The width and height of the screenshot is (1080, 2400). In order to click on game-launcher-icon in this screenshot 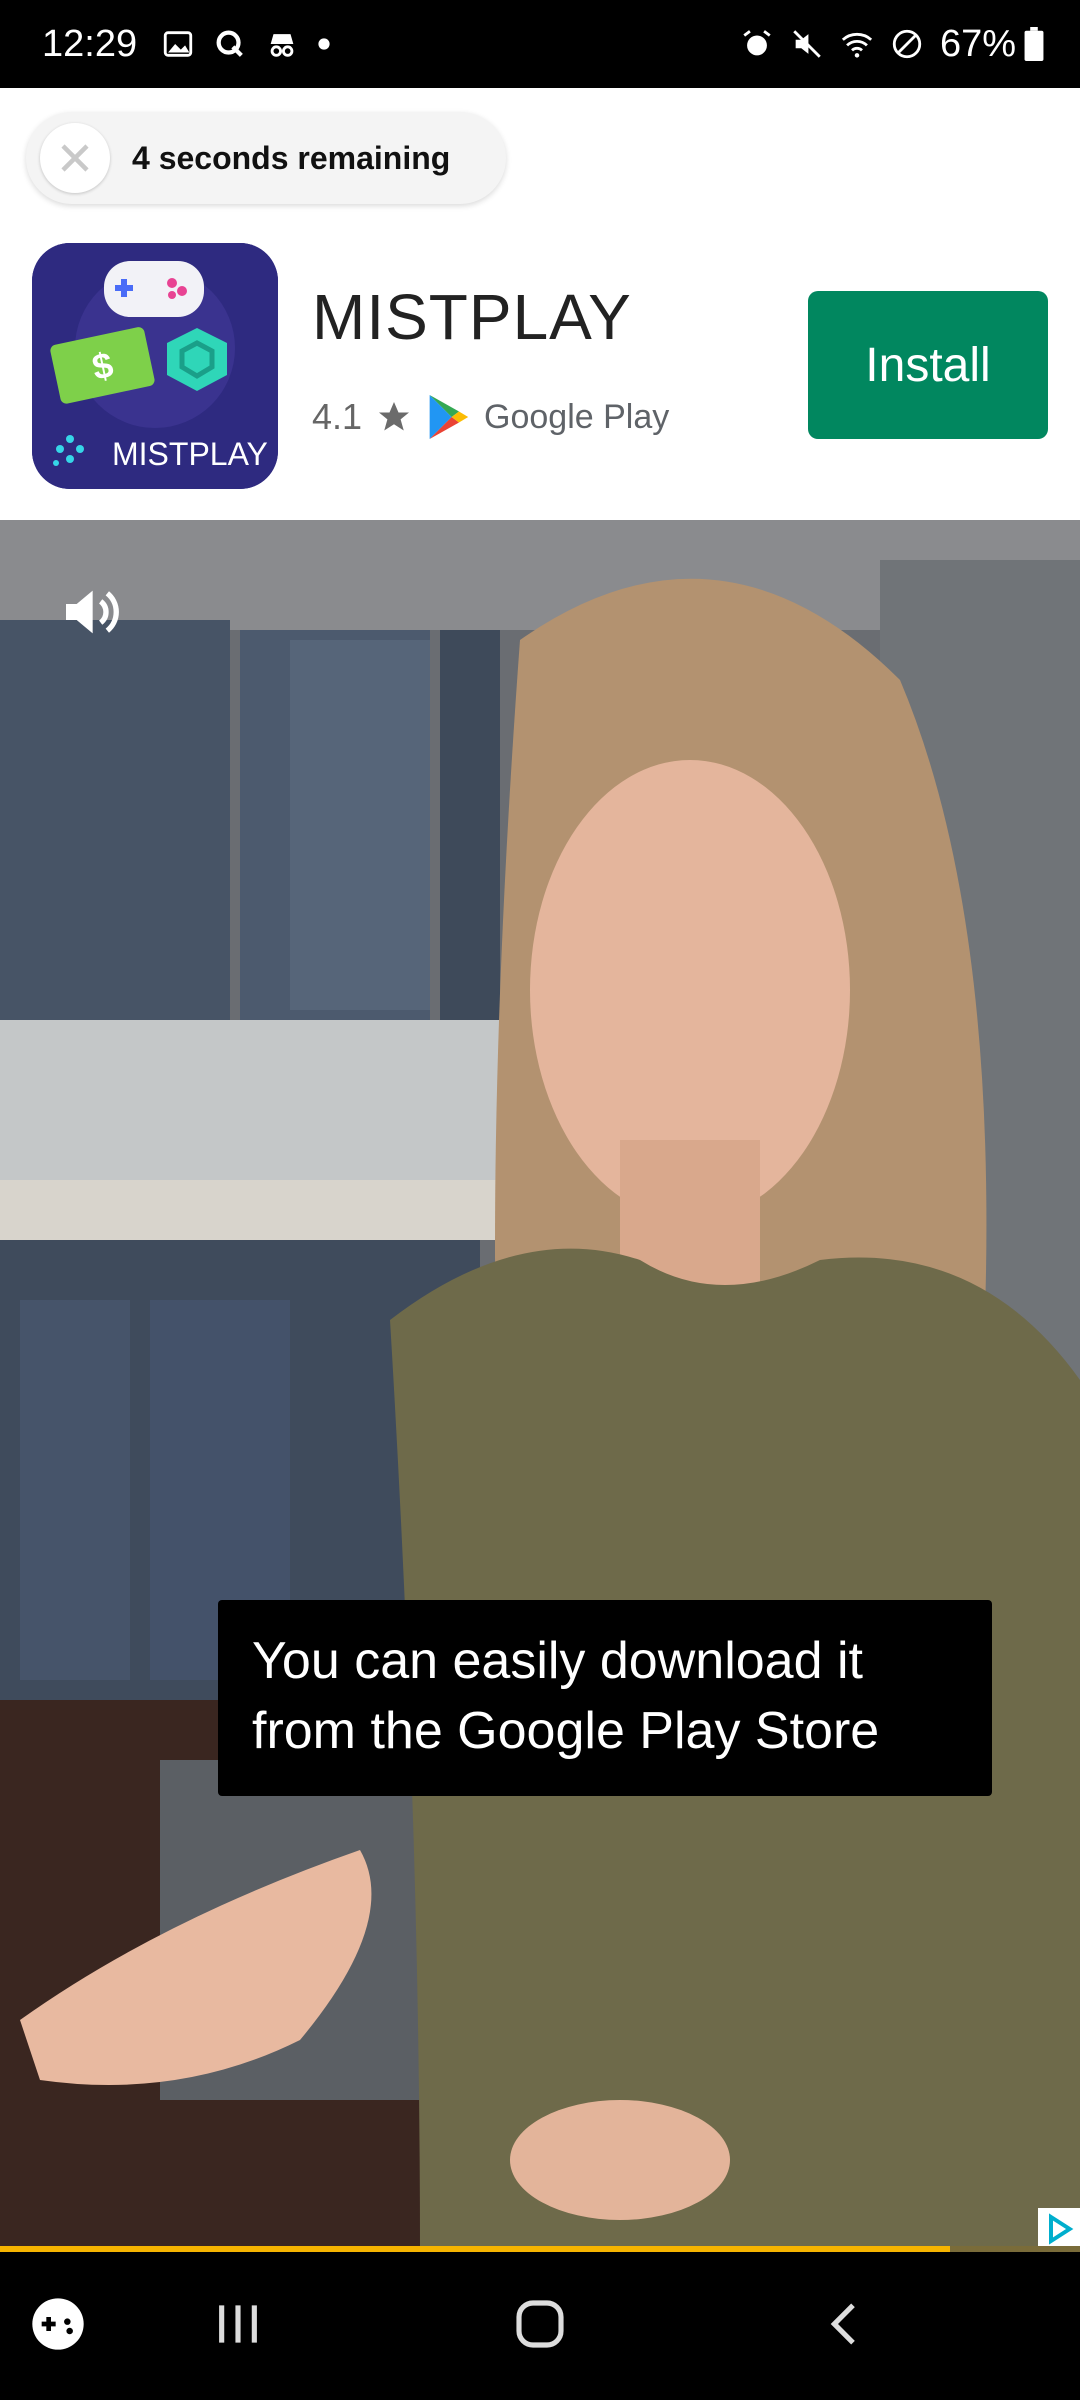, I will do `click(58, 2324)`.